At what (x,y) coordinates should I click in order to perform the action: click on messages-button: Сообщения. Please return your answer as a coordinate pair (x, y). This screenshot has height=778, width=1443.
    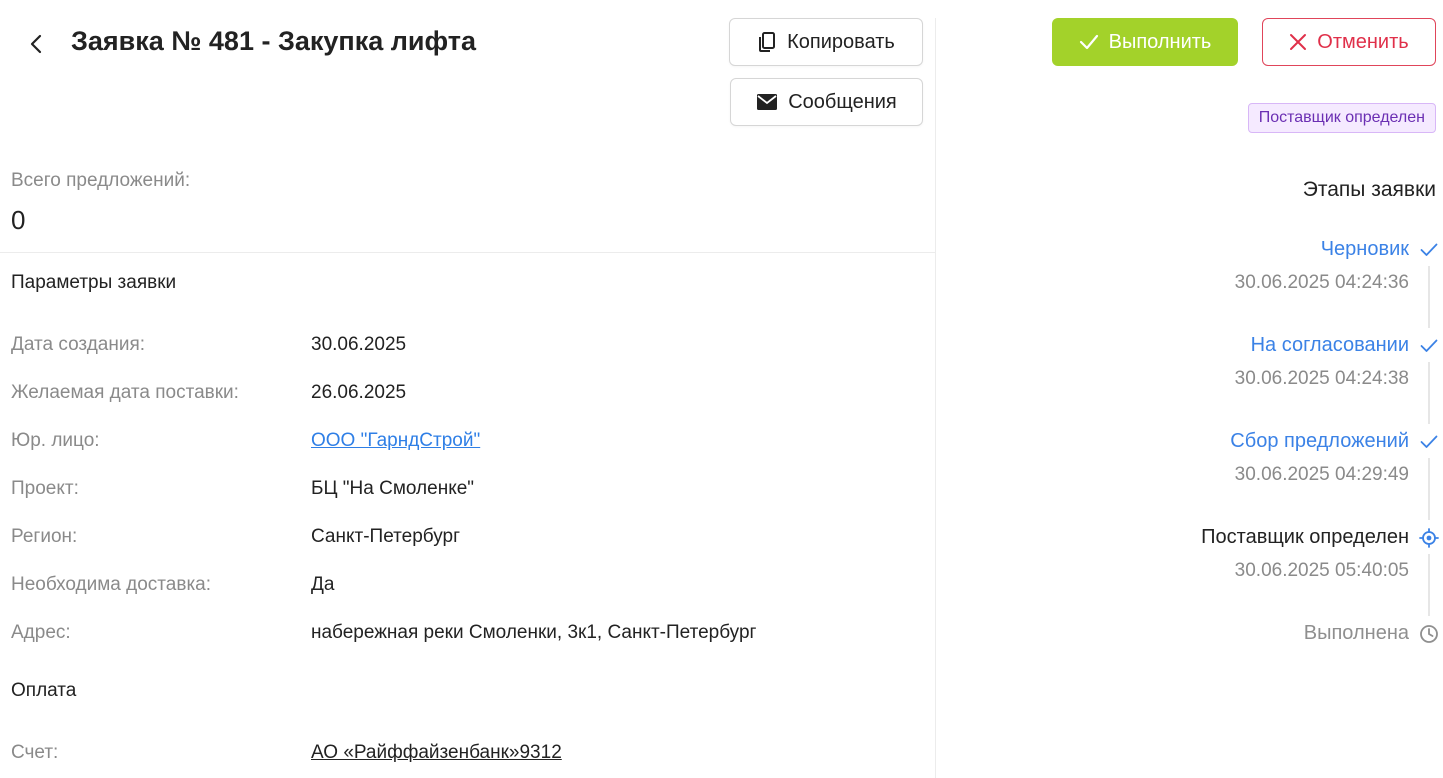
    Looking at the image, I should click on (826, 102).